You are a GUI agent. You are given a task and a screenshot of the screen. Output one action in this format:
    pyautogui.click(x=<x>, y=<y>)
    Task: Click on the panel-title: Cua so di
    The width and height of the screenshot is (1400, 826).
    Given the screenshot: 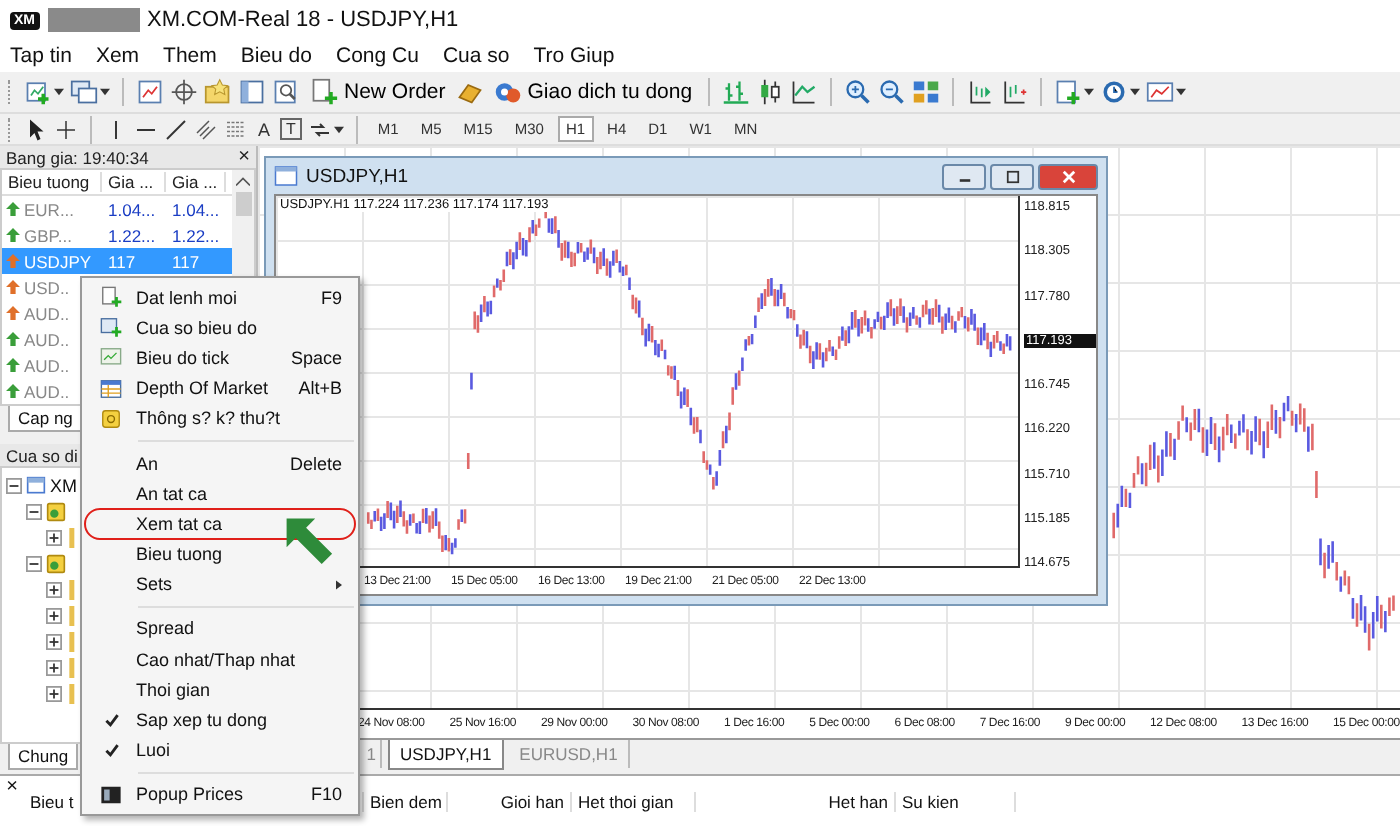 What is the action you would take?
    pyautogui.click(x=42, y=455)
    